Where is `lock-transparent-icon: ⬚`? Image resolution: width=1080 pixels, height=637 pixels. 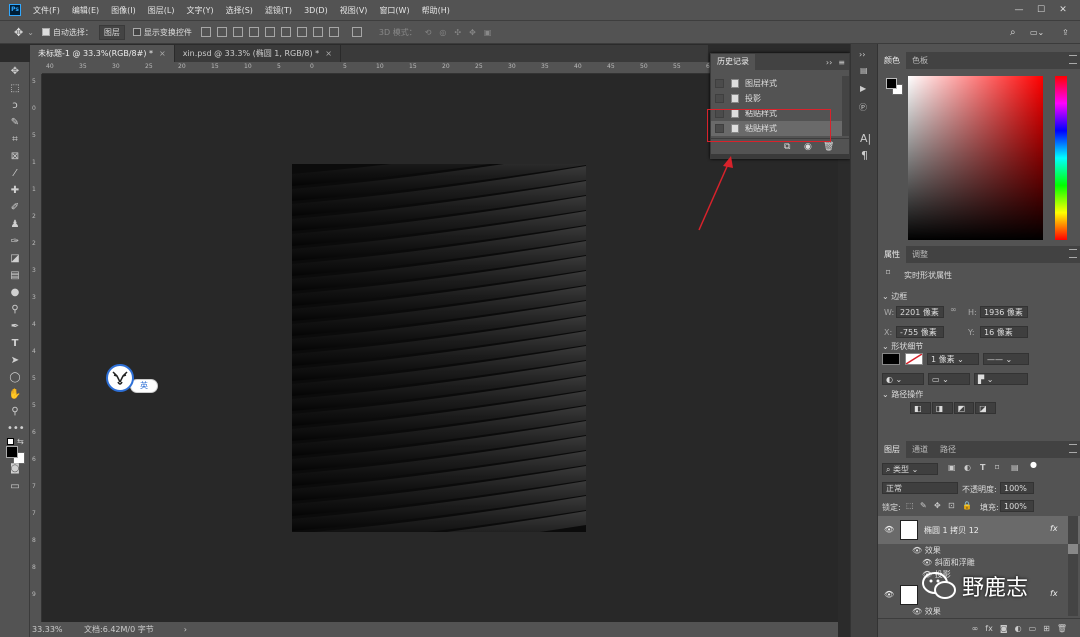
lock-transparent-icon: ⬚ is located at coordinates (910, 505).